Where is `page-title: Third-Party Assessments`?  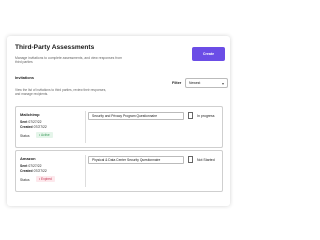 page-title: Third-Party Assessments is located at coordinates (55, 47).